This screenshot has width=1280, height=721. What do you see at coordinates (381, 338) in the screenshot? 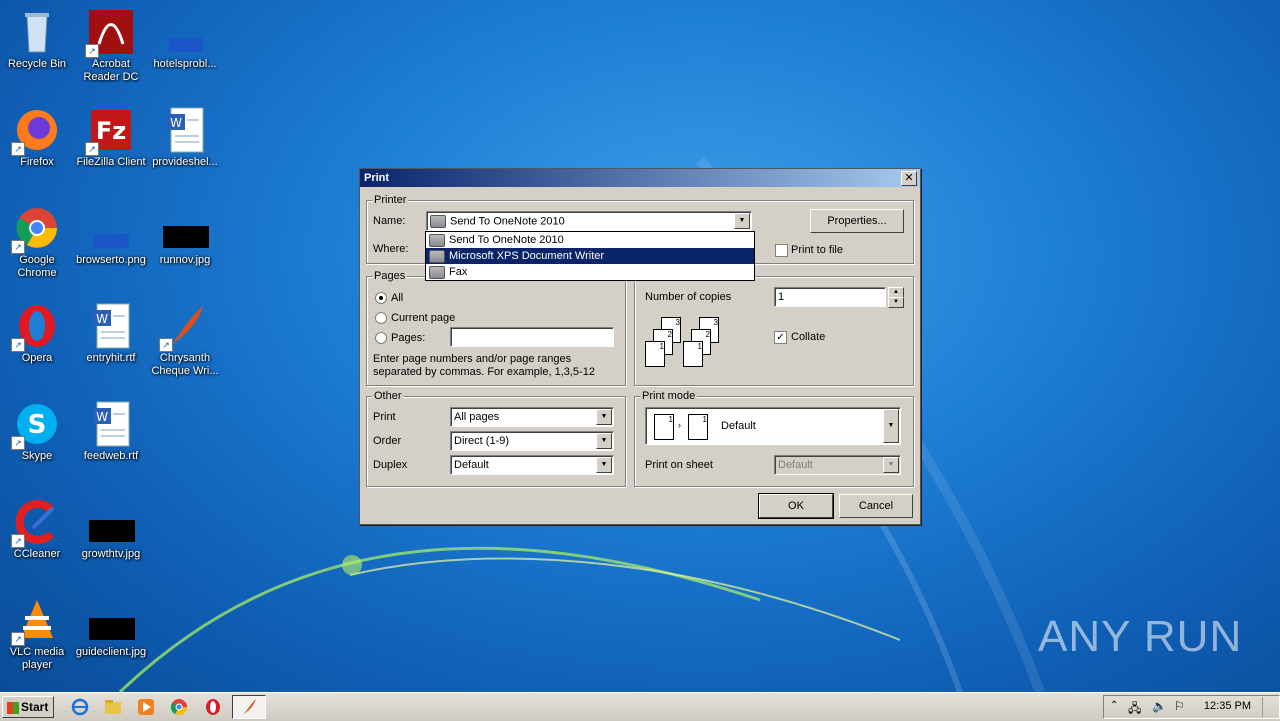
I see `pages-range-radio` at bounding box center [381, 338].